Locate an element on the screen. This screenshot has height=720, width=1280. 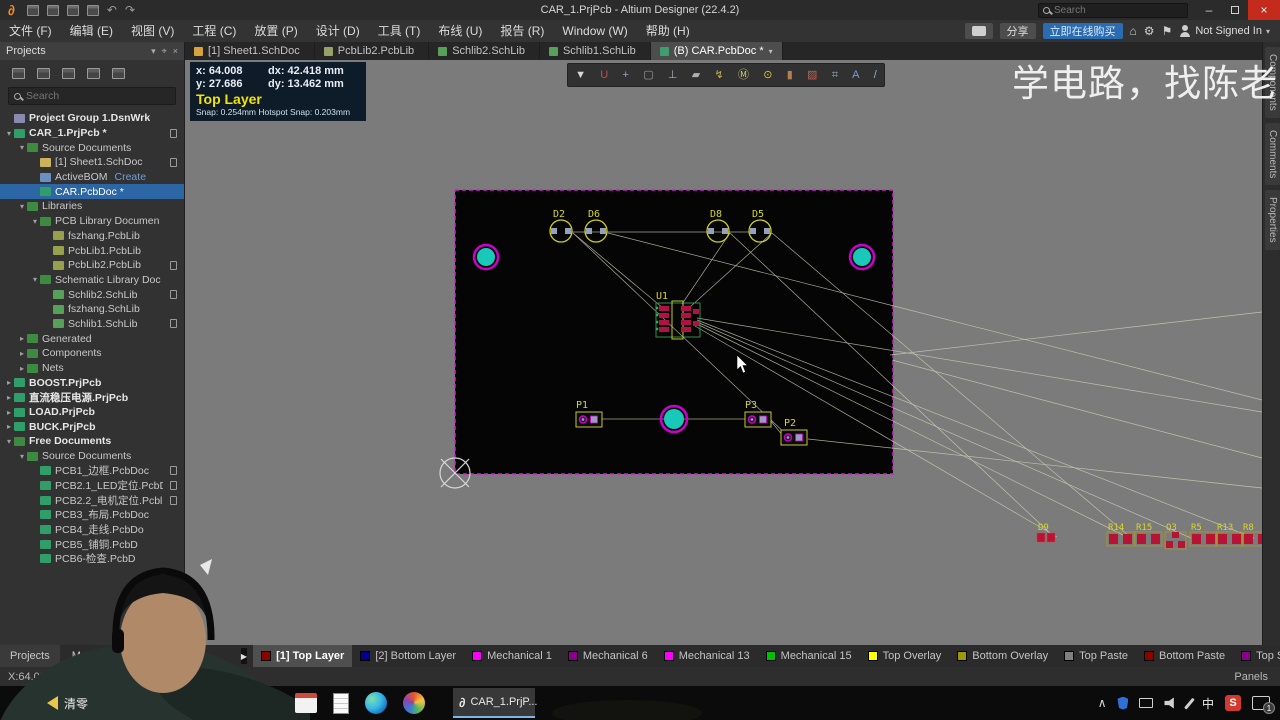
panel-dropdown-icon: ▾ is located at coordinates (153, 51).